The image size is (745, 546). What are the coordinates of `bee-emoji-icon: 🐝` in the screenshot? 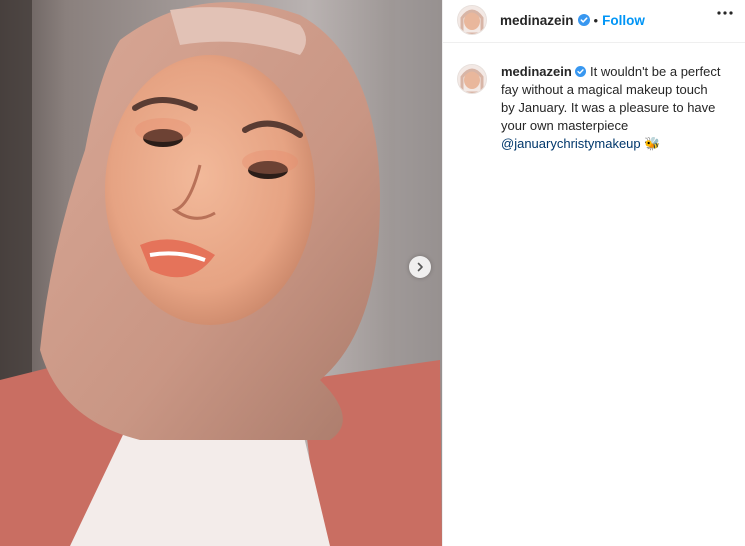 It's located at (652, 143).